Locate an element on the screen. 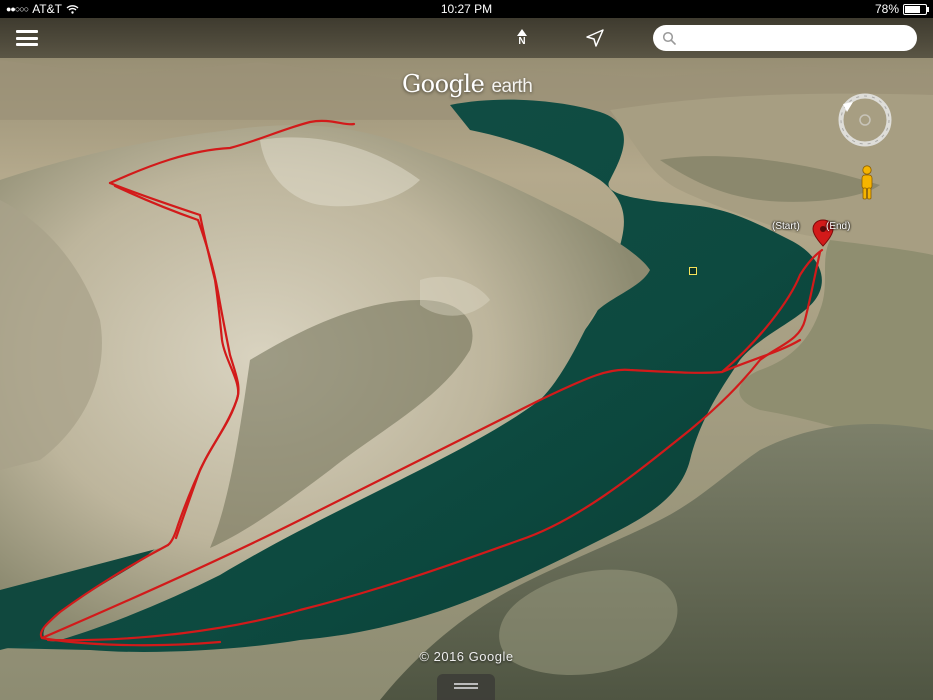 The width and height of the screenshot is (933, 700). track-start-label: (Start) is located at coordinates (786, 226).